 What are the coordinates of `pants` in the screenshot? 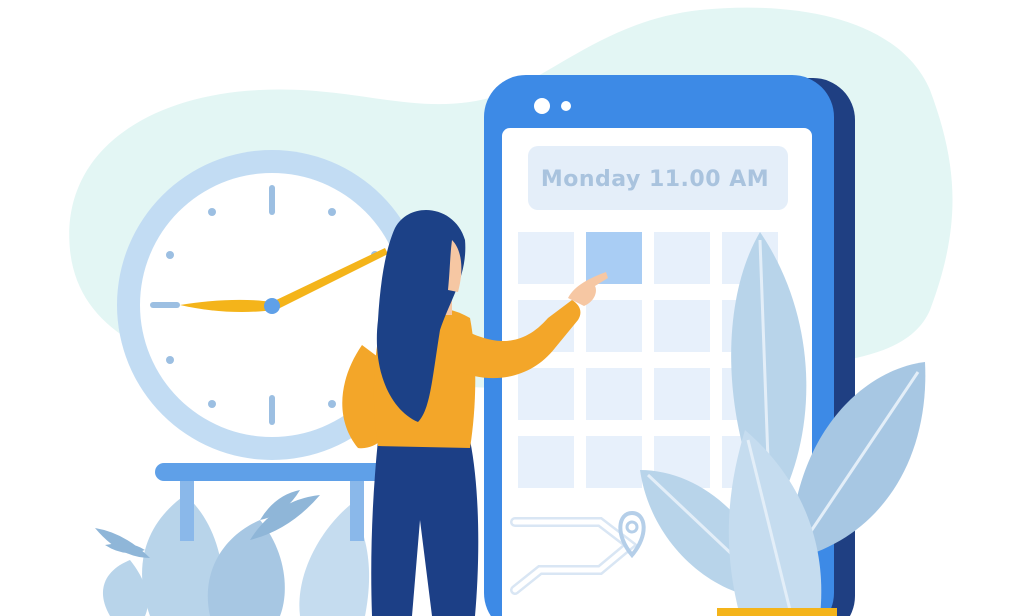 It's located at (425, 528).